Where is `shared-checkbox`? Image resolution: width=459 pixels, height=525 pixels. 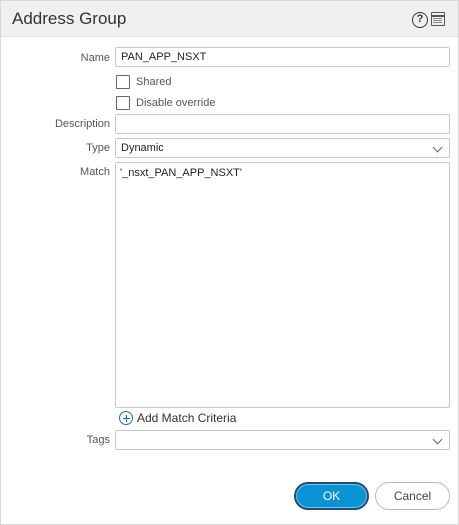 shared-checkbox is located at coordinates (123, 82).